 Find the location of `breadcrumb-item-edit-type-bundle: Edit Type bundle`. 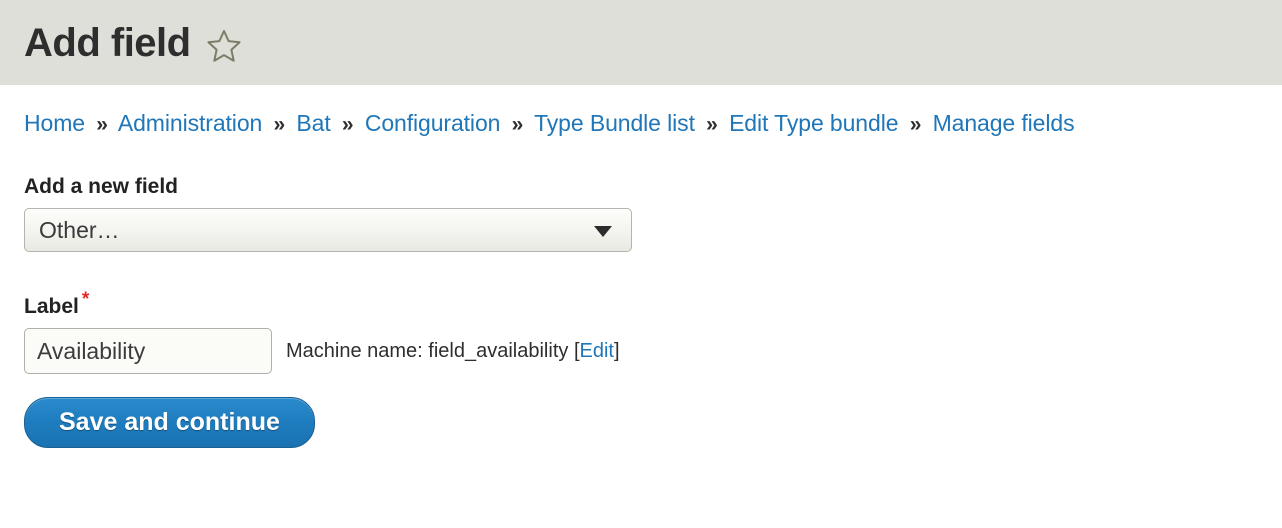

breadcrumb-item-edit-type-bundle: Edit Type bundle is located at coordinates (813, 123).